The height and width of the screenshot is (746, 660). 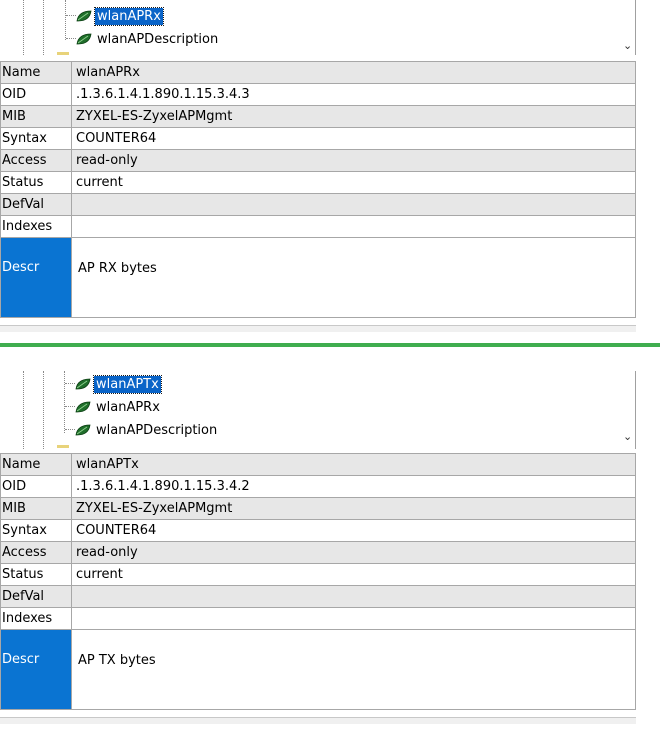 What do you see at coordinates (318, 27) in the screenshot?
I see `mib-tree: wlanAPRx wlanAPDescription ⌄` at bounding box center [318, 27].